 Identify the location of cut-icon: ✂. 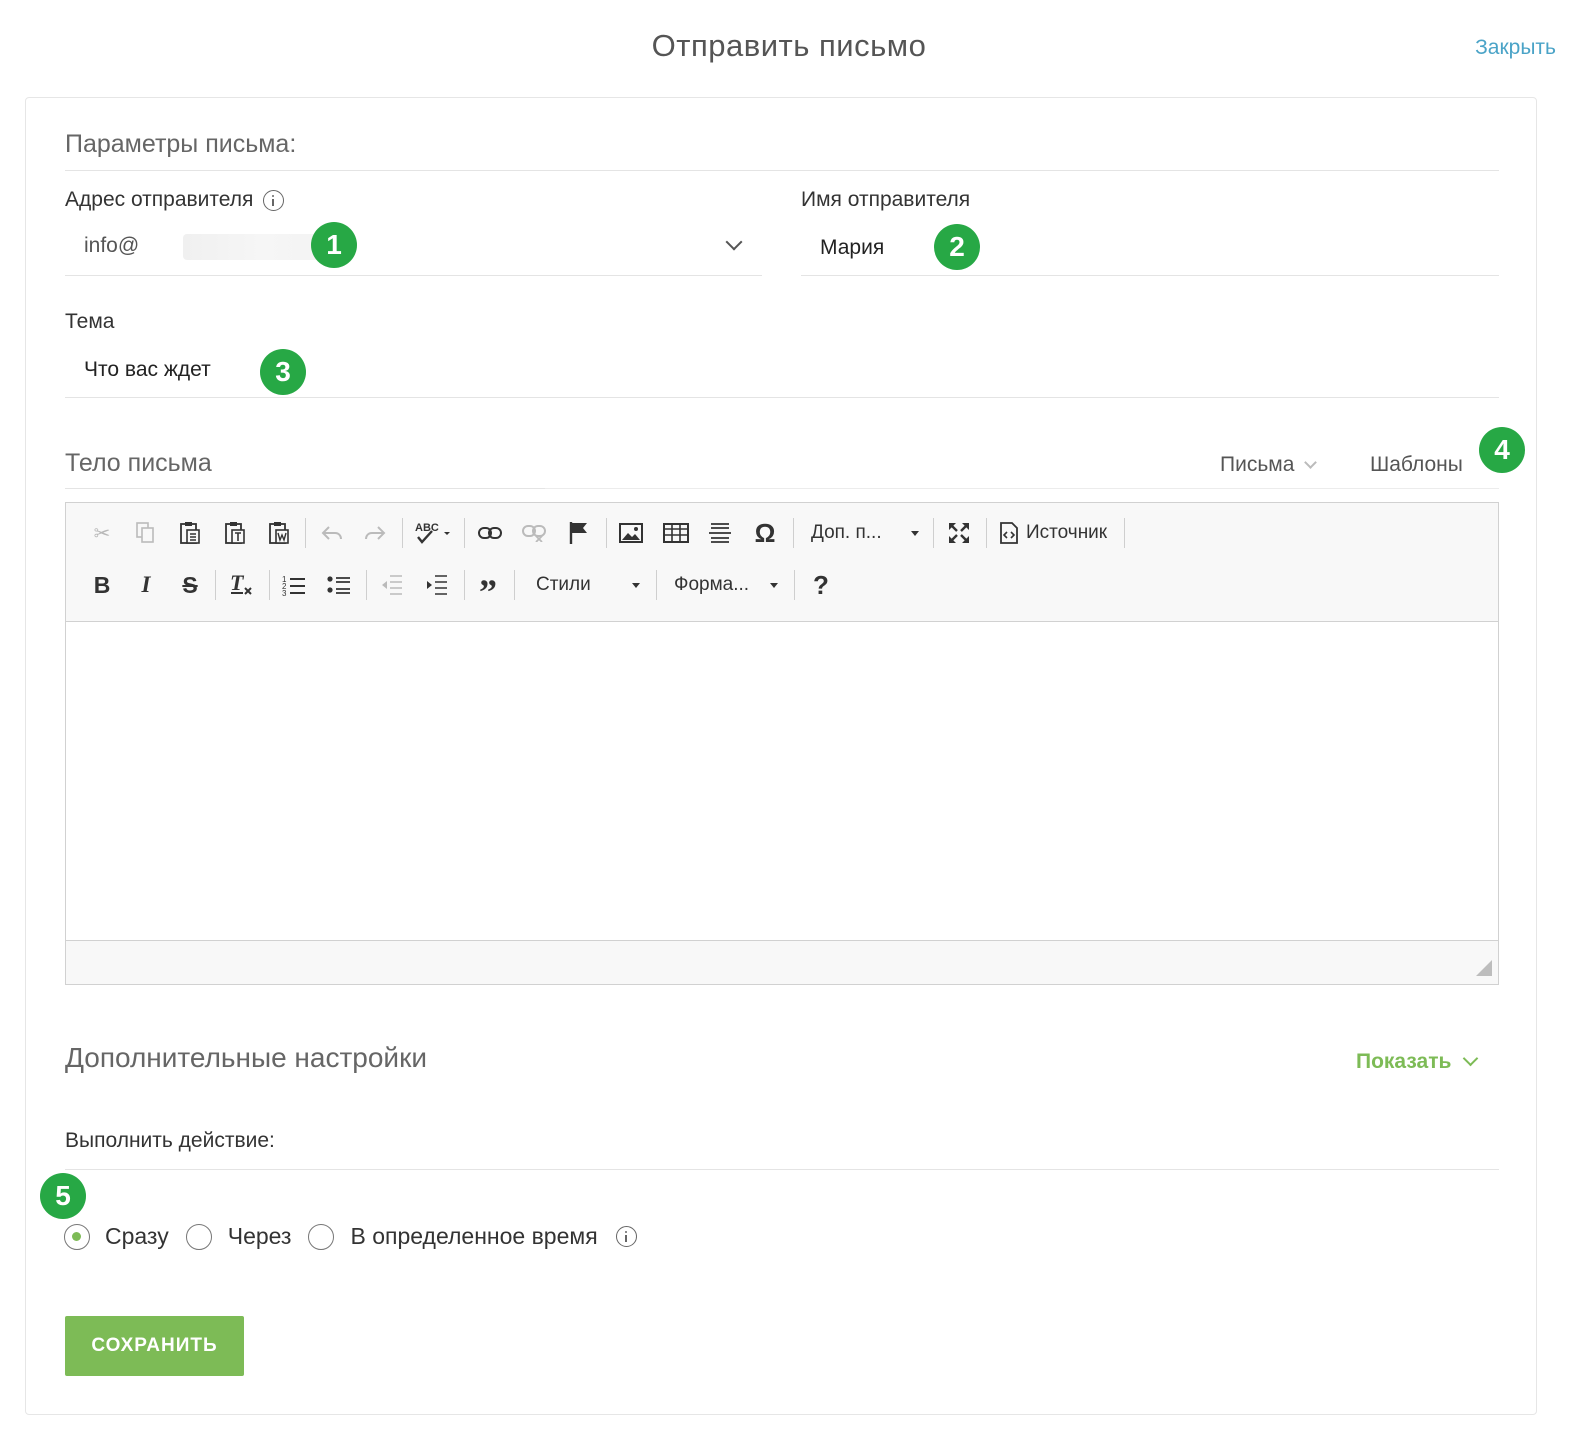
(102, 533).